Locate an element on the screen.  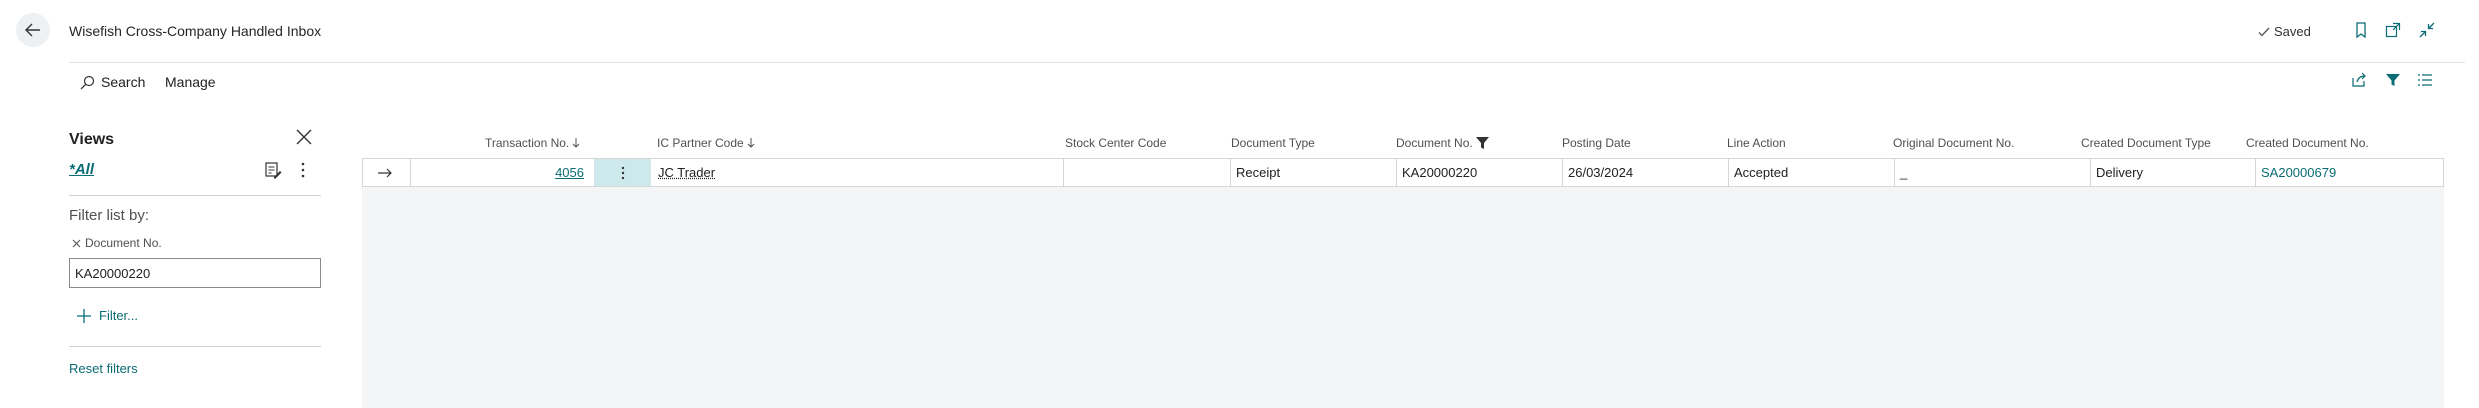
column-header-ic-partner-code: IC Partner Code is located at coordinates (706, 143).